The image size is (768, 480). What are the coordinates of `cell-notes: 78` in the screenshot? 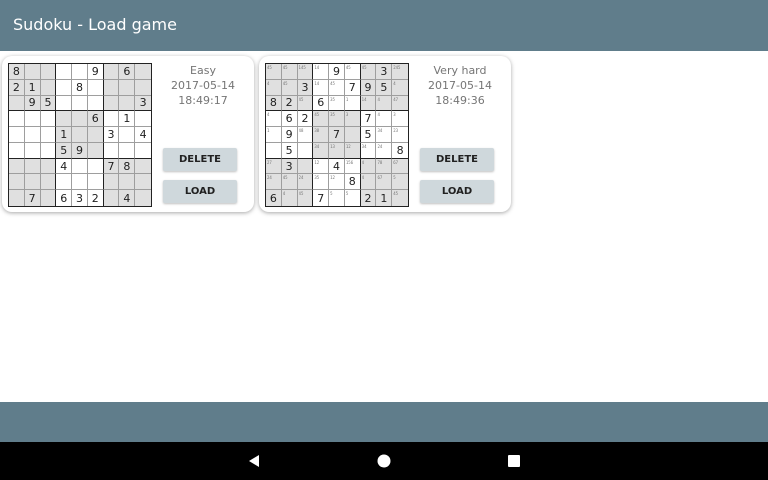 It's located at (380, 162).